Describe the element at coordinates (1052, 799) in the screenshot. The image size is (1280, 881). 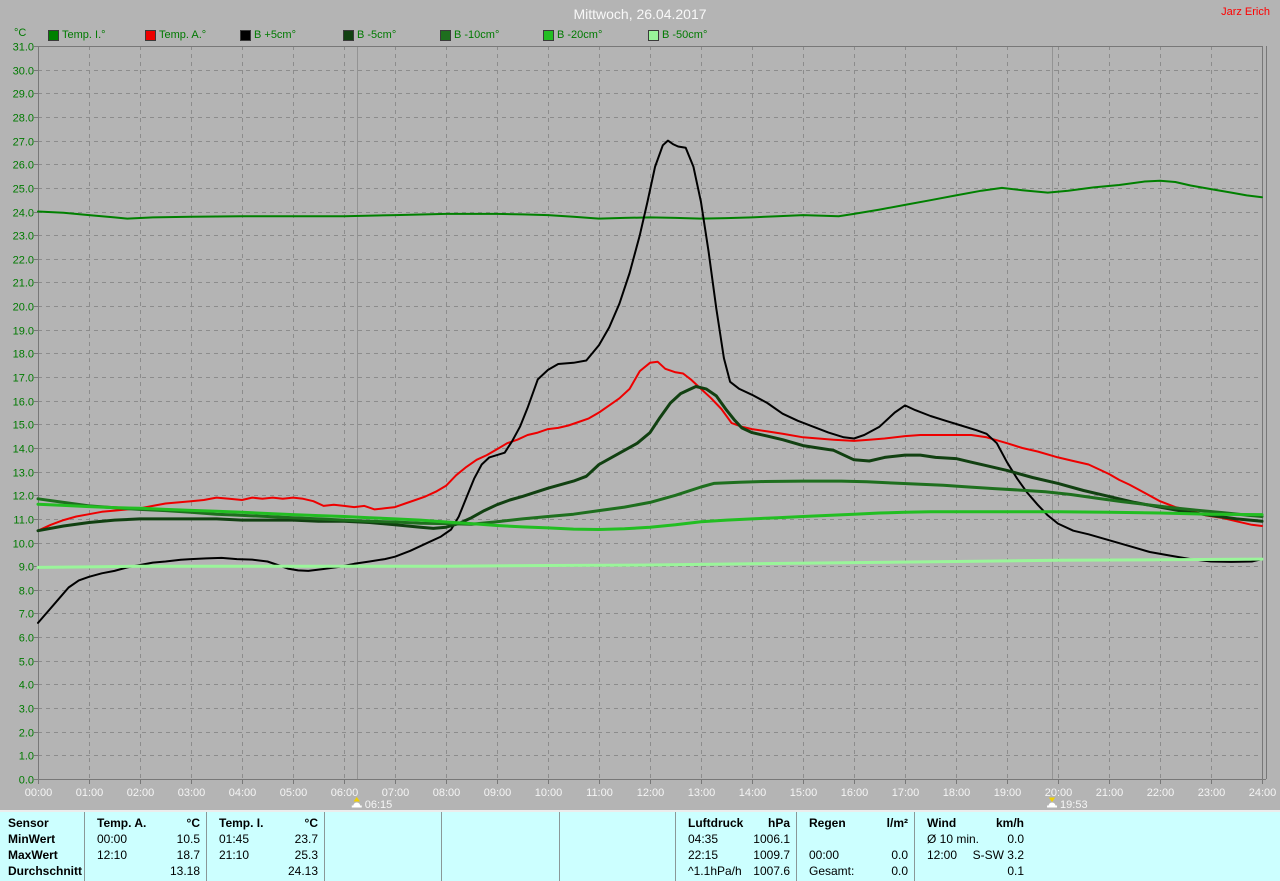
I see `sunset-arrow-icon` at that location.